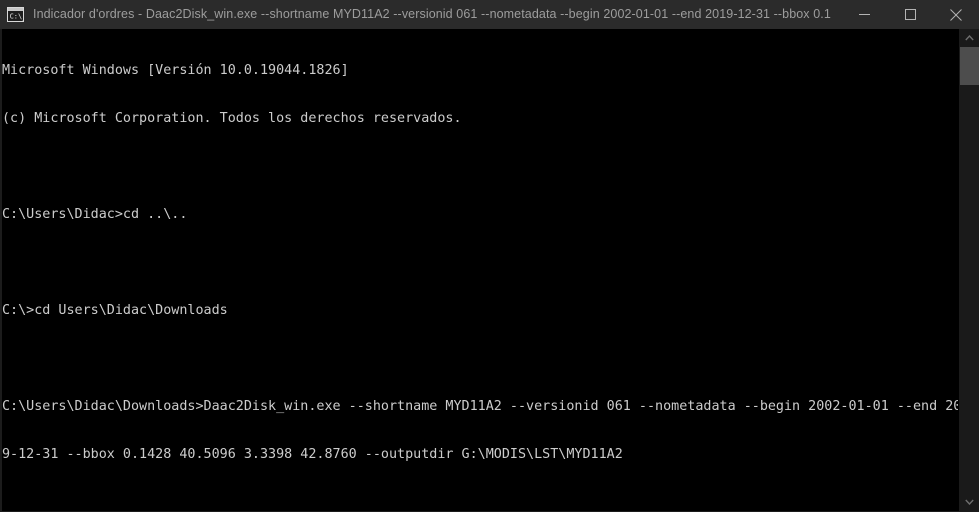  What do you see at coordinates (115, 310) in the screenshot?
I see `console-line: C:\>cd Users\Didac\Downloads` at bounding box center [115, 310].